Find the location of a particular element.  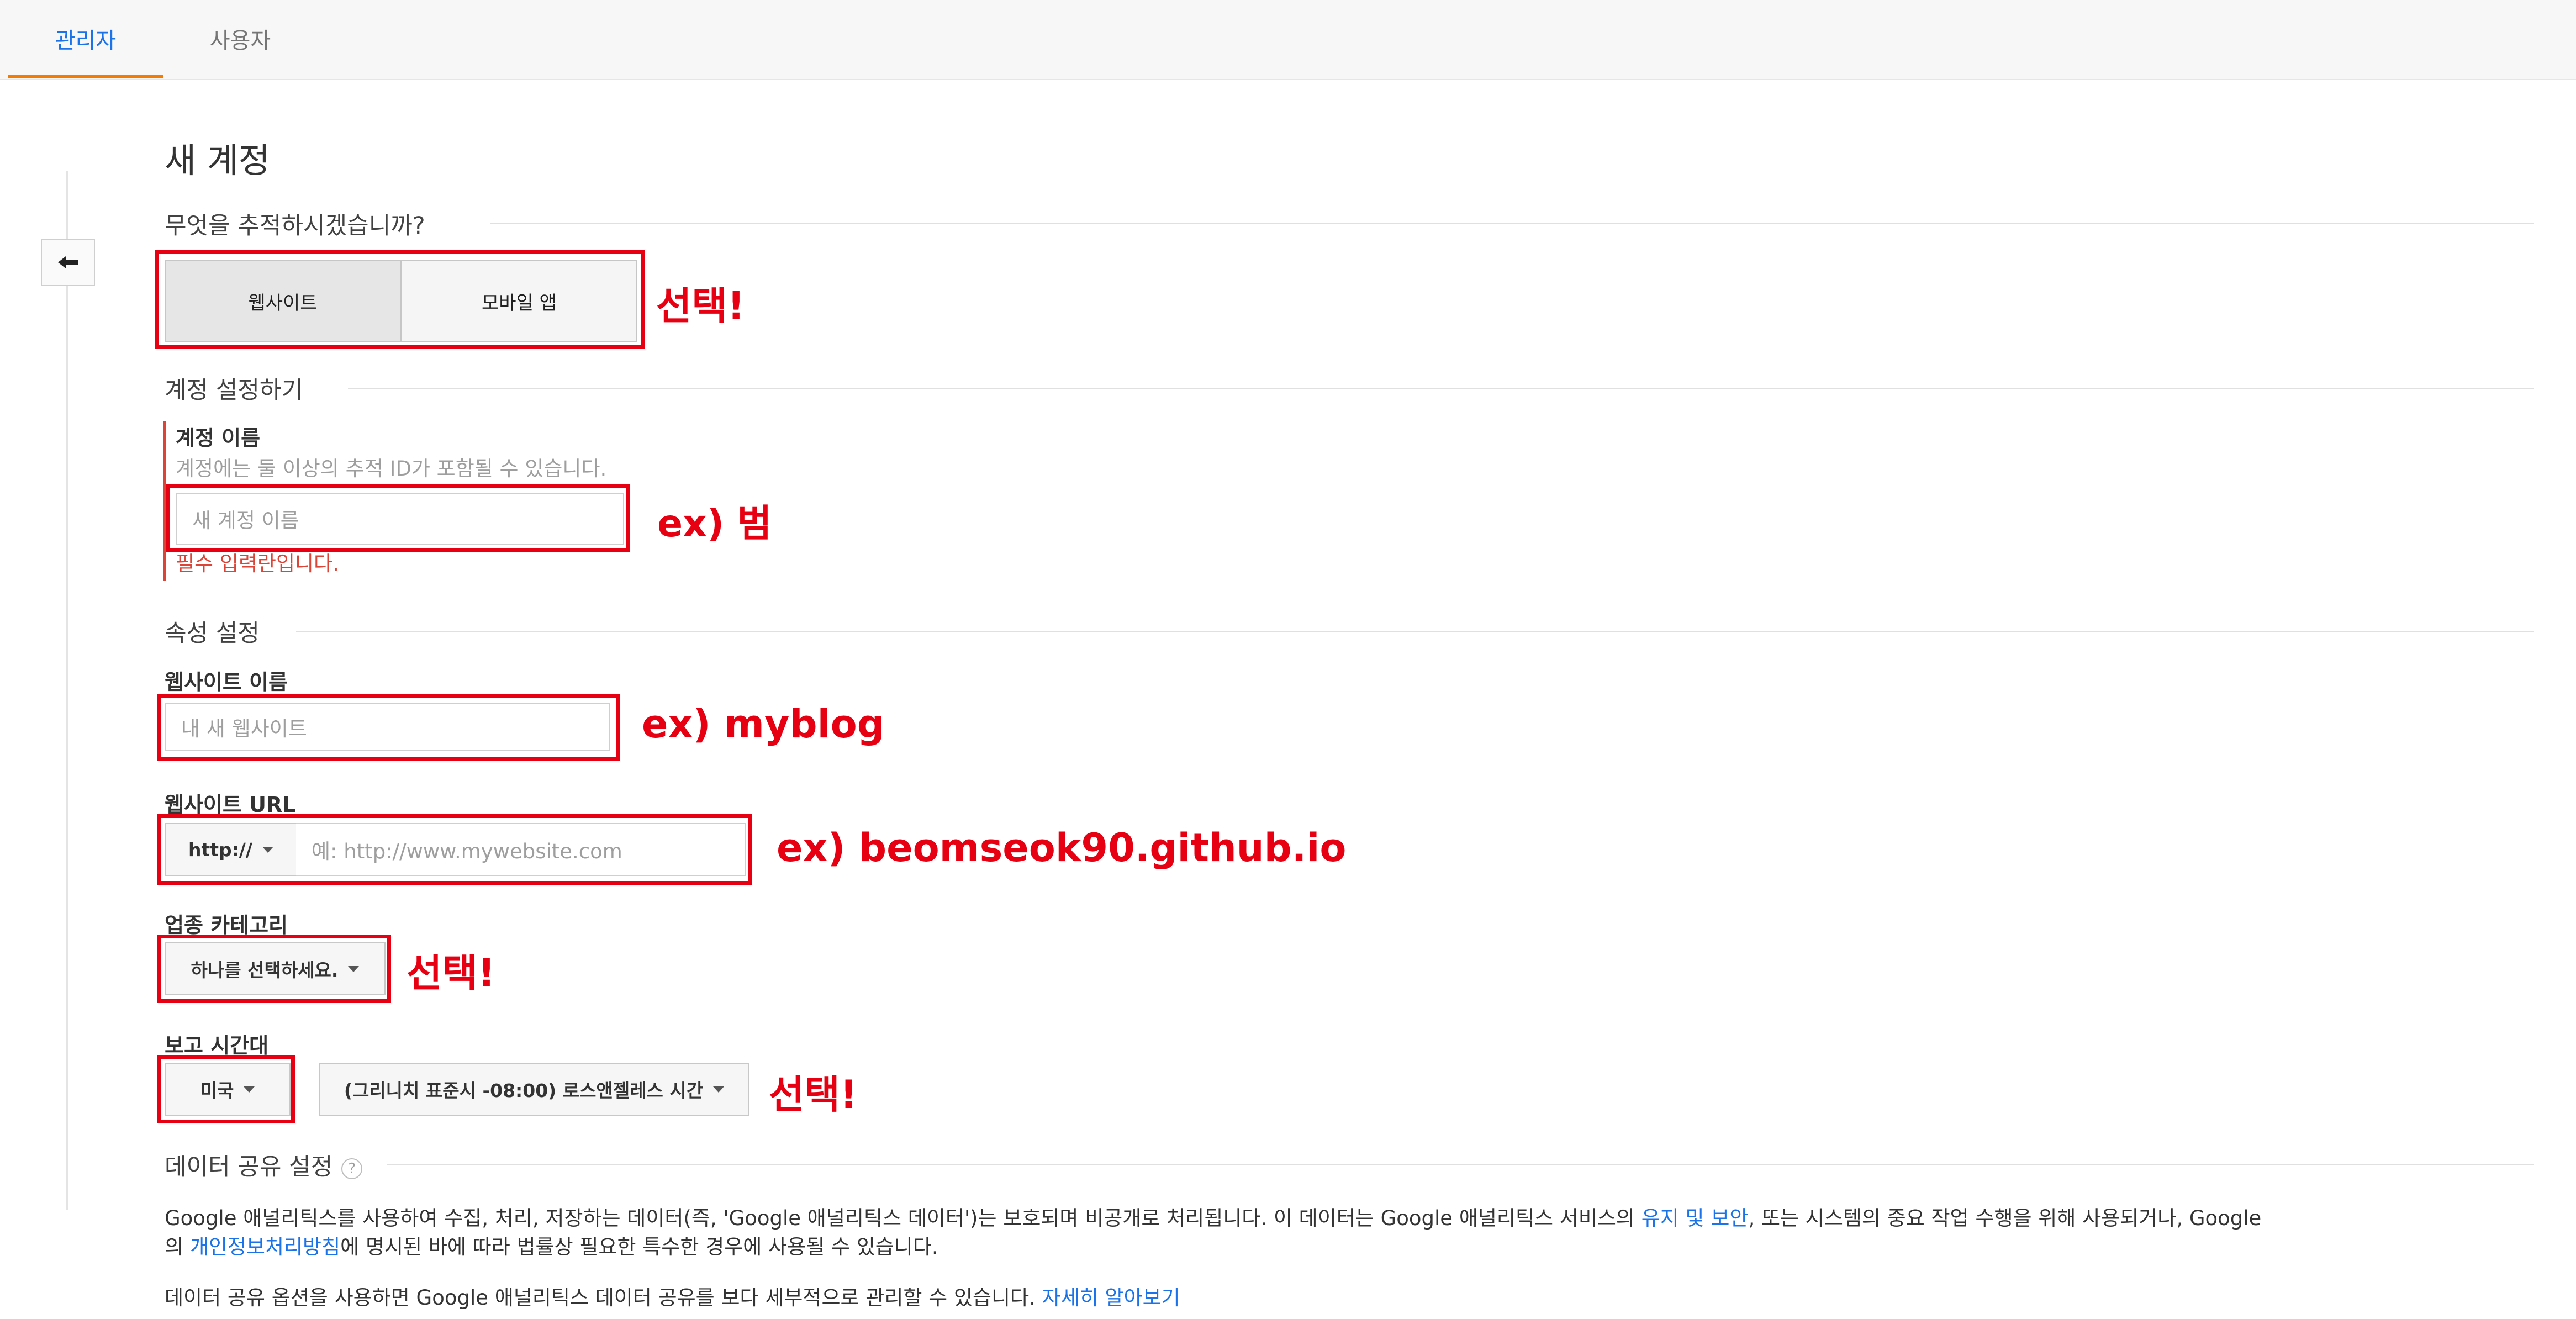

annotation-account-example: ex) 범 is located at coordinates (714, 524).